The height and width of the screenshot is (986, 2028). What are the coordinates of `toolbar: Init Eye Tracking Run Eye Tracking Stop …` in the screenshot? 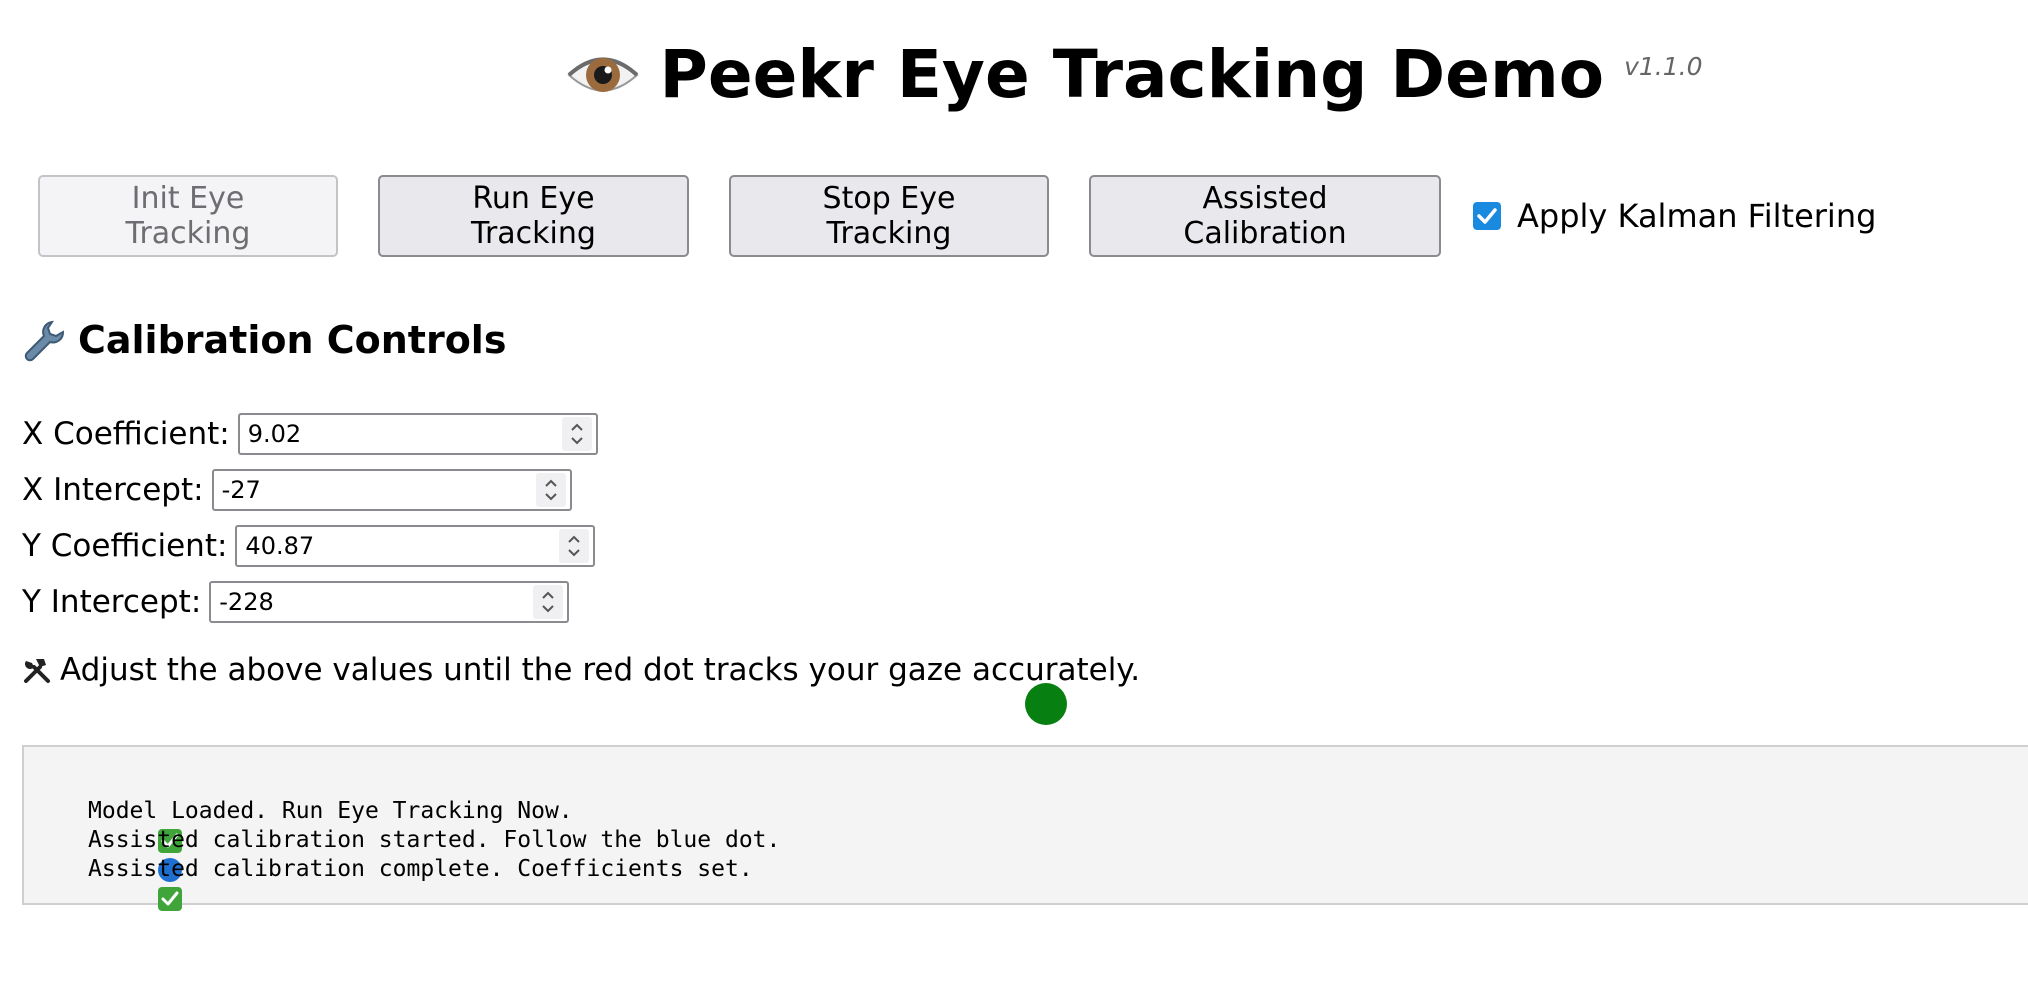 It's located at (957, 216).